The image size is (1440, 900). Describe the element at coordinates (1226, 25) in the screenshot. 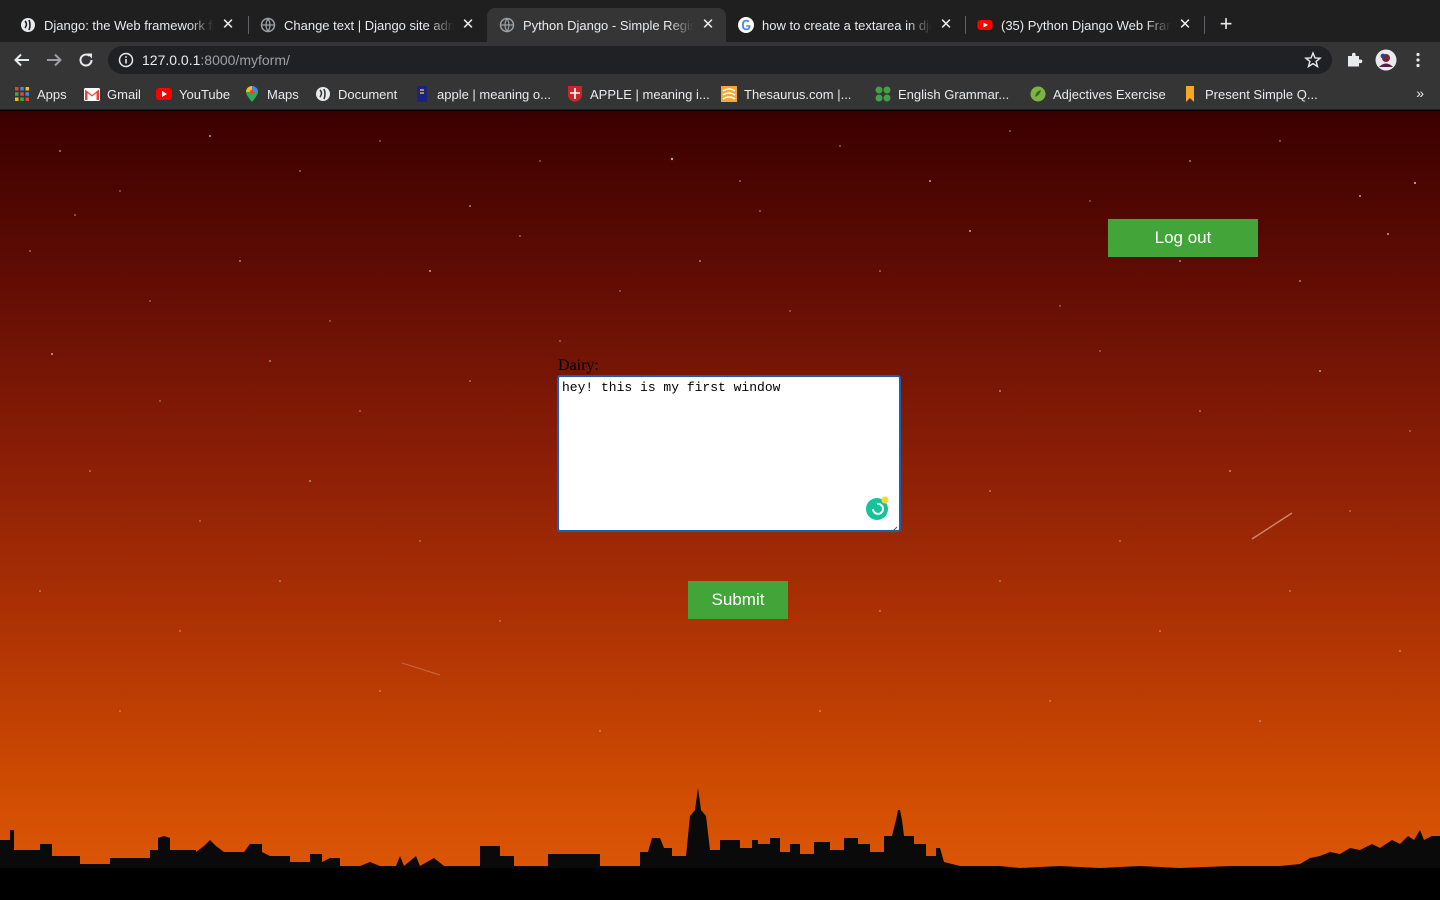

I see `new-tab-button: +` at that location.